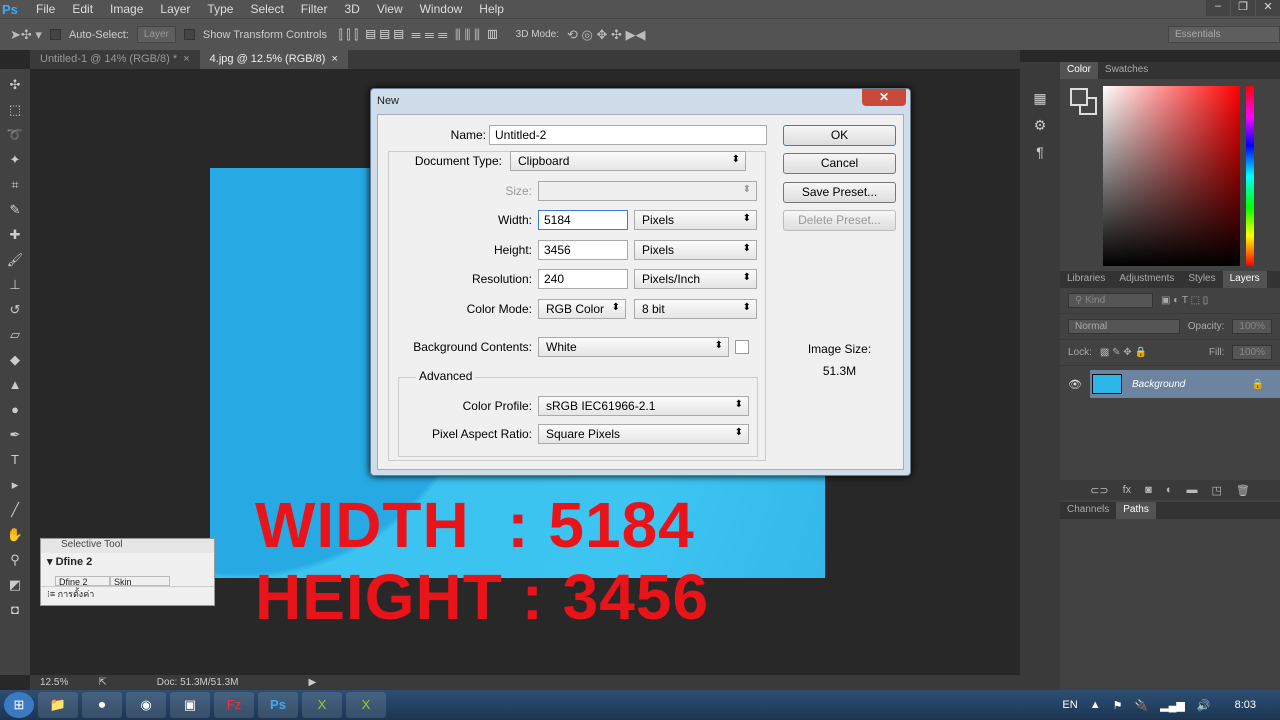  I want to click on color-profile-select: sRGB IEC61966-2.1, so click(643, 406).